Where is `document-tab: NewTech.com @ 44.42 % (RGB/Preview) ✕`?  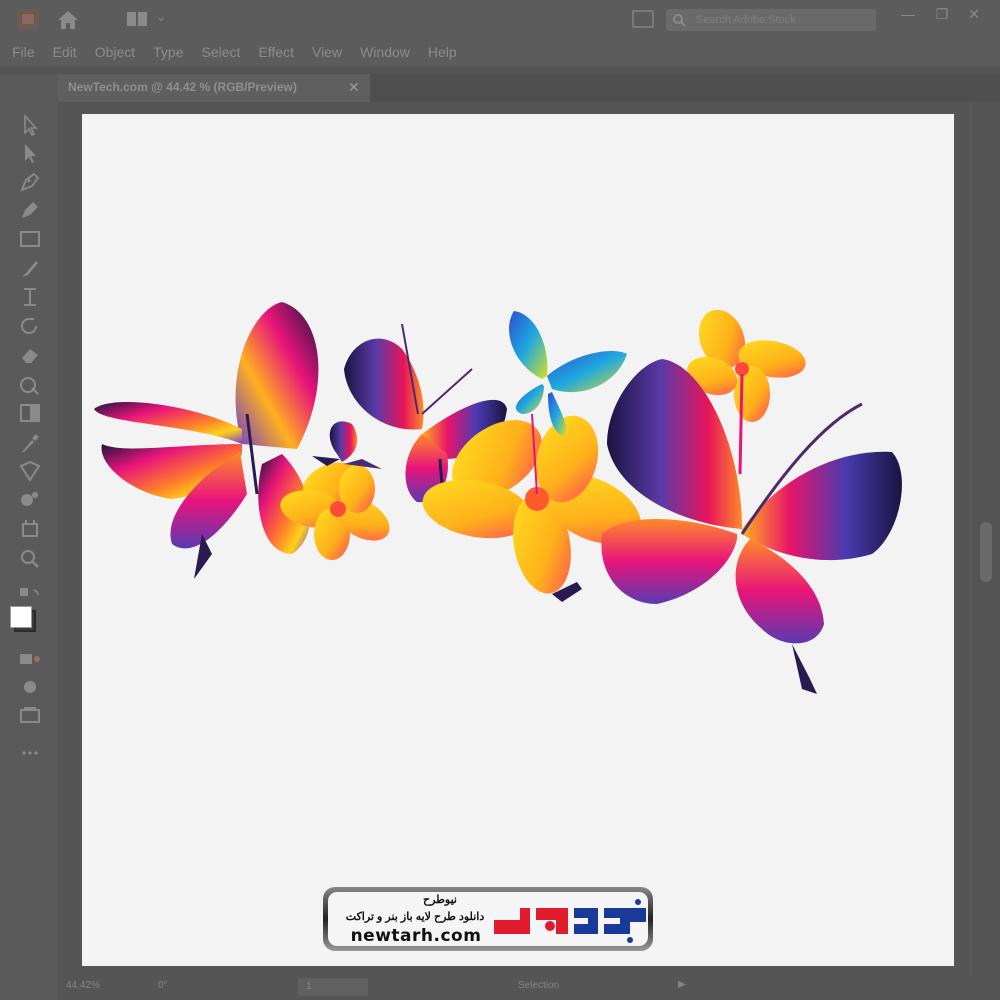 document-tab: NewTech.com @ 44.42 % (RGB/Preview) ✕ is located at coordinates (214, 88).